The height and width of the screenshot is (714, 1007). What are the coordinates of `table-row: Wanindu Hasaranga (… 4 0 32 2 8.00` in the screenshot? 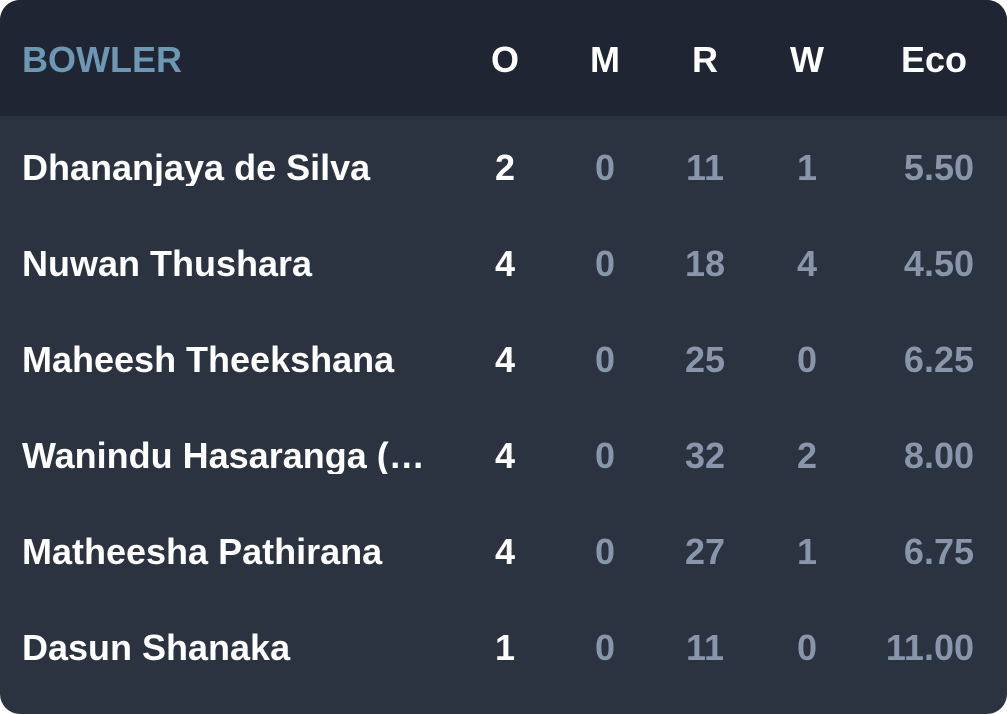 It's located at (503, 452).